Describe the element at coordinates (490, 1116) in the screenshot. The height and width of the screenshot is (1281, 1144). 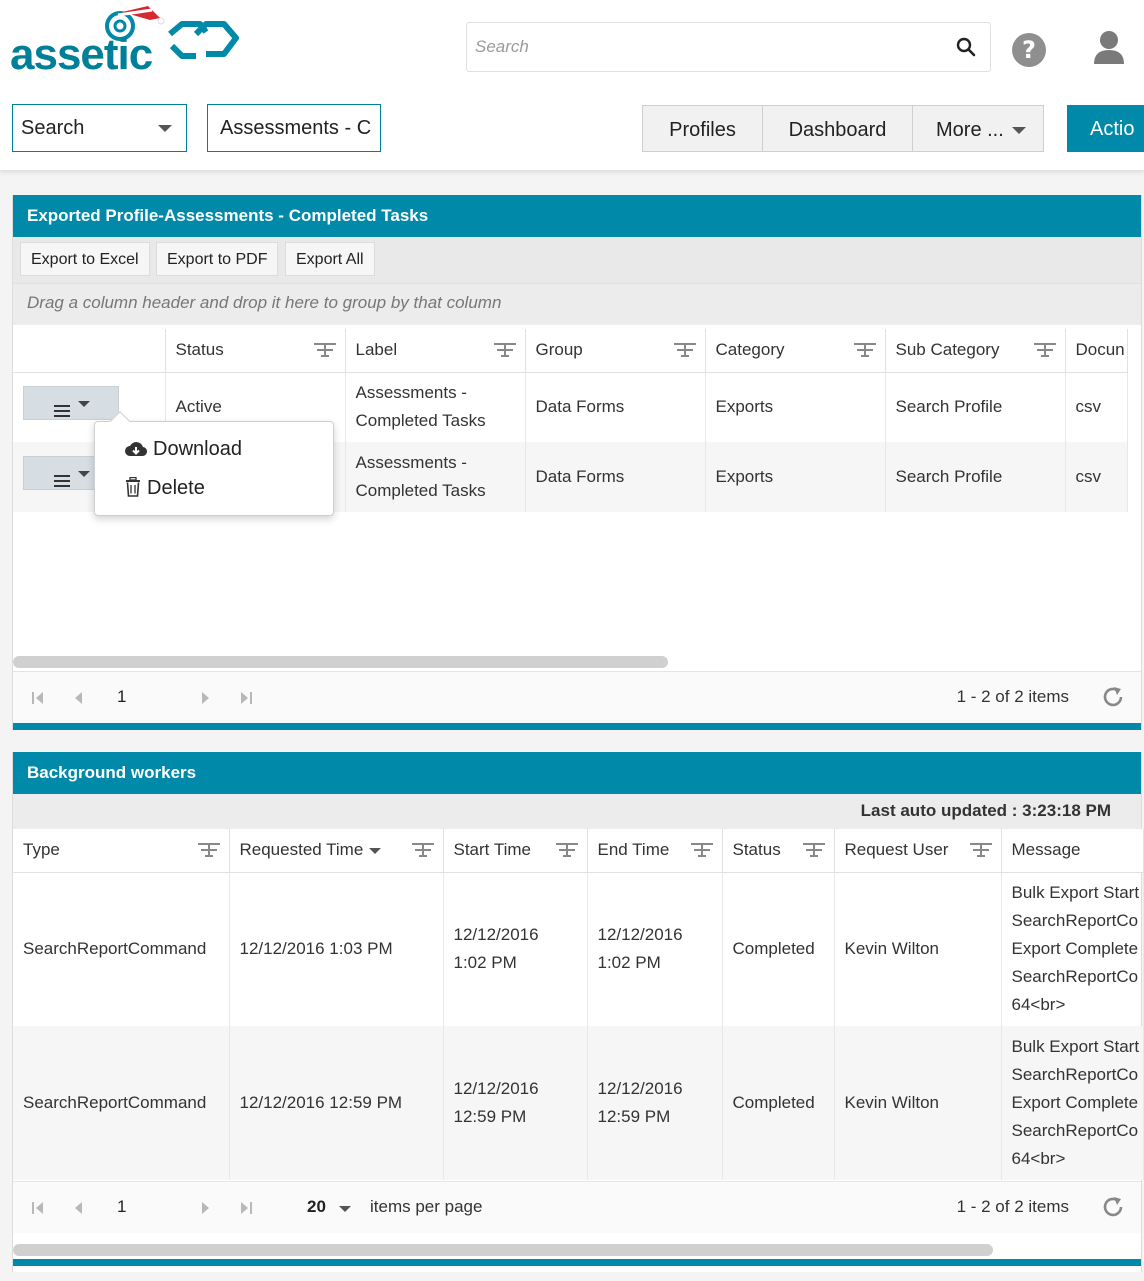
I see `cell-line: 12:59 PM` at that location.